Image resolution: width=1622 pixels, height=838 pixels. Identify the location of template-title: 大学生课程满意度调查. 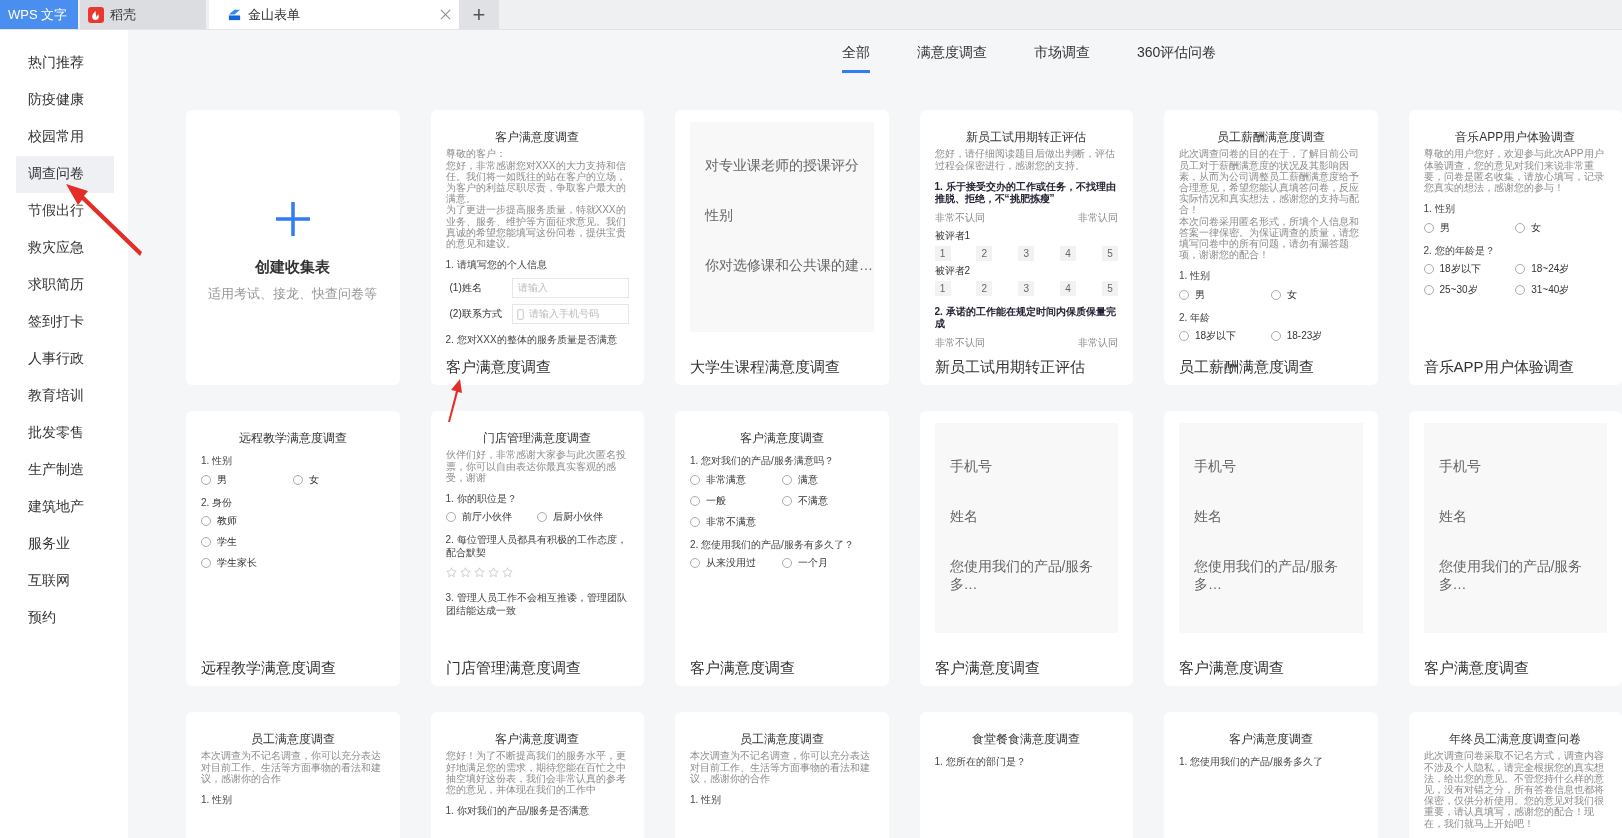
(765, 367).